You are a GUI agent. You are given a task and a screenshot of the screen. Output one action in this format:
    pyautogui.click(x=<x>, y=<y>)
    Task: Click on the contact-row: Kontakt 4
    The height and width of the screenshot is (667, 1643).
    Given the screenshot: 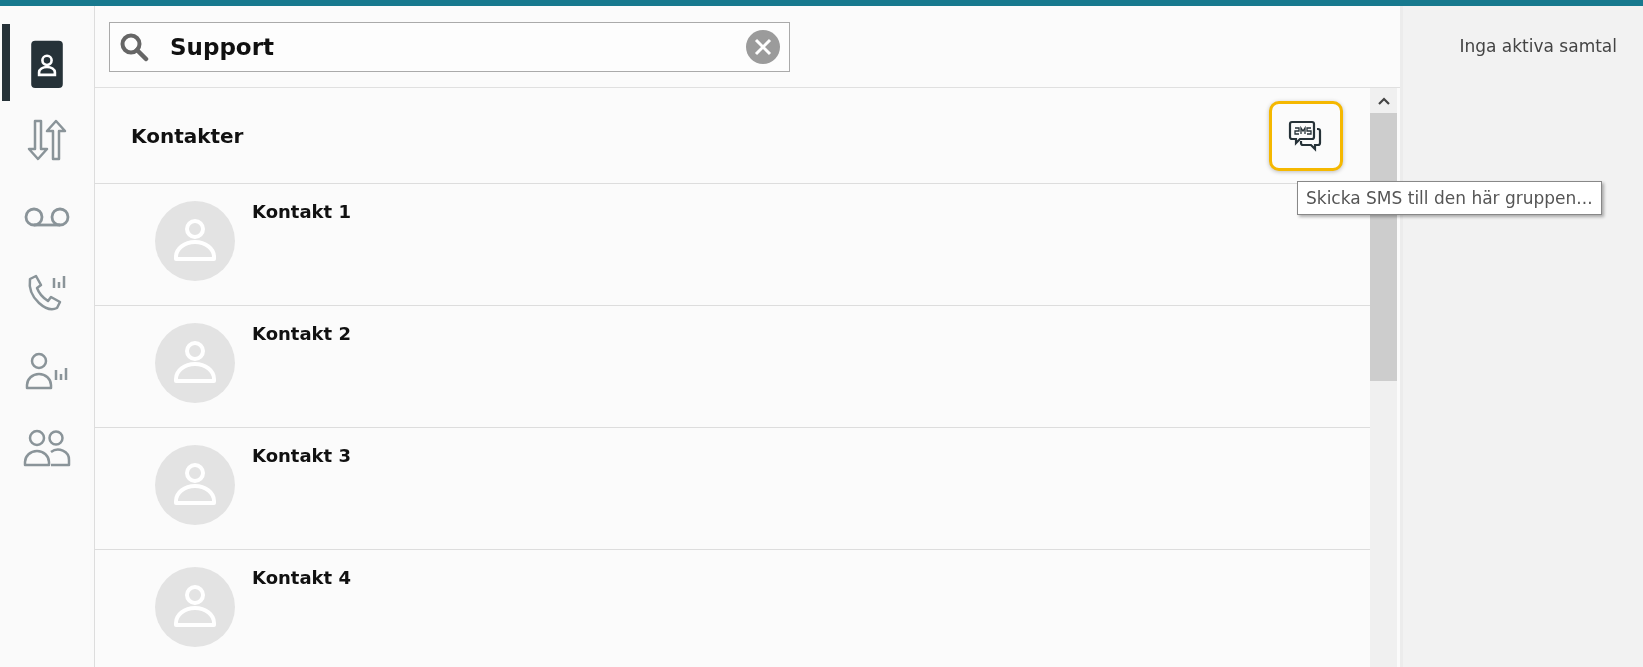 What is the action you would take?
    pyautogui.click(x=732, y=608)
    